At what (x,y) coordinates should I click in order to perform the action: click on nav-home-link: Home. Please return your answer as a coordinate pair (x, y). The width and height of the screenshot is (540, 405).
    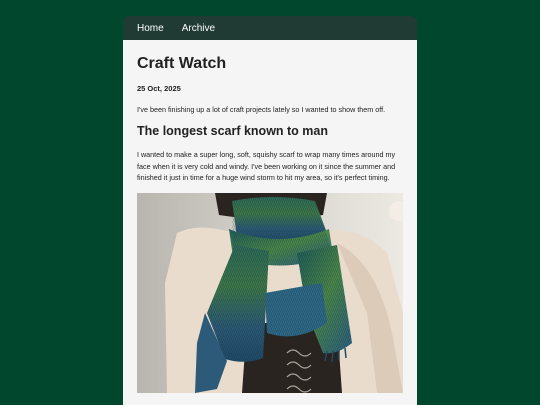
    Looking at the image, I should click on (150, 28).